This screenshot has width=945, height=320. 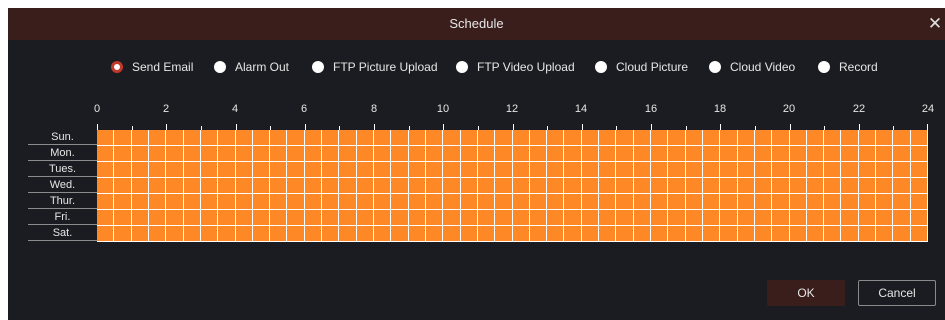 What do you see at coordinates (601, 67) in the screenshot?
I see `radio-icon` at bounding box center [601, 67].